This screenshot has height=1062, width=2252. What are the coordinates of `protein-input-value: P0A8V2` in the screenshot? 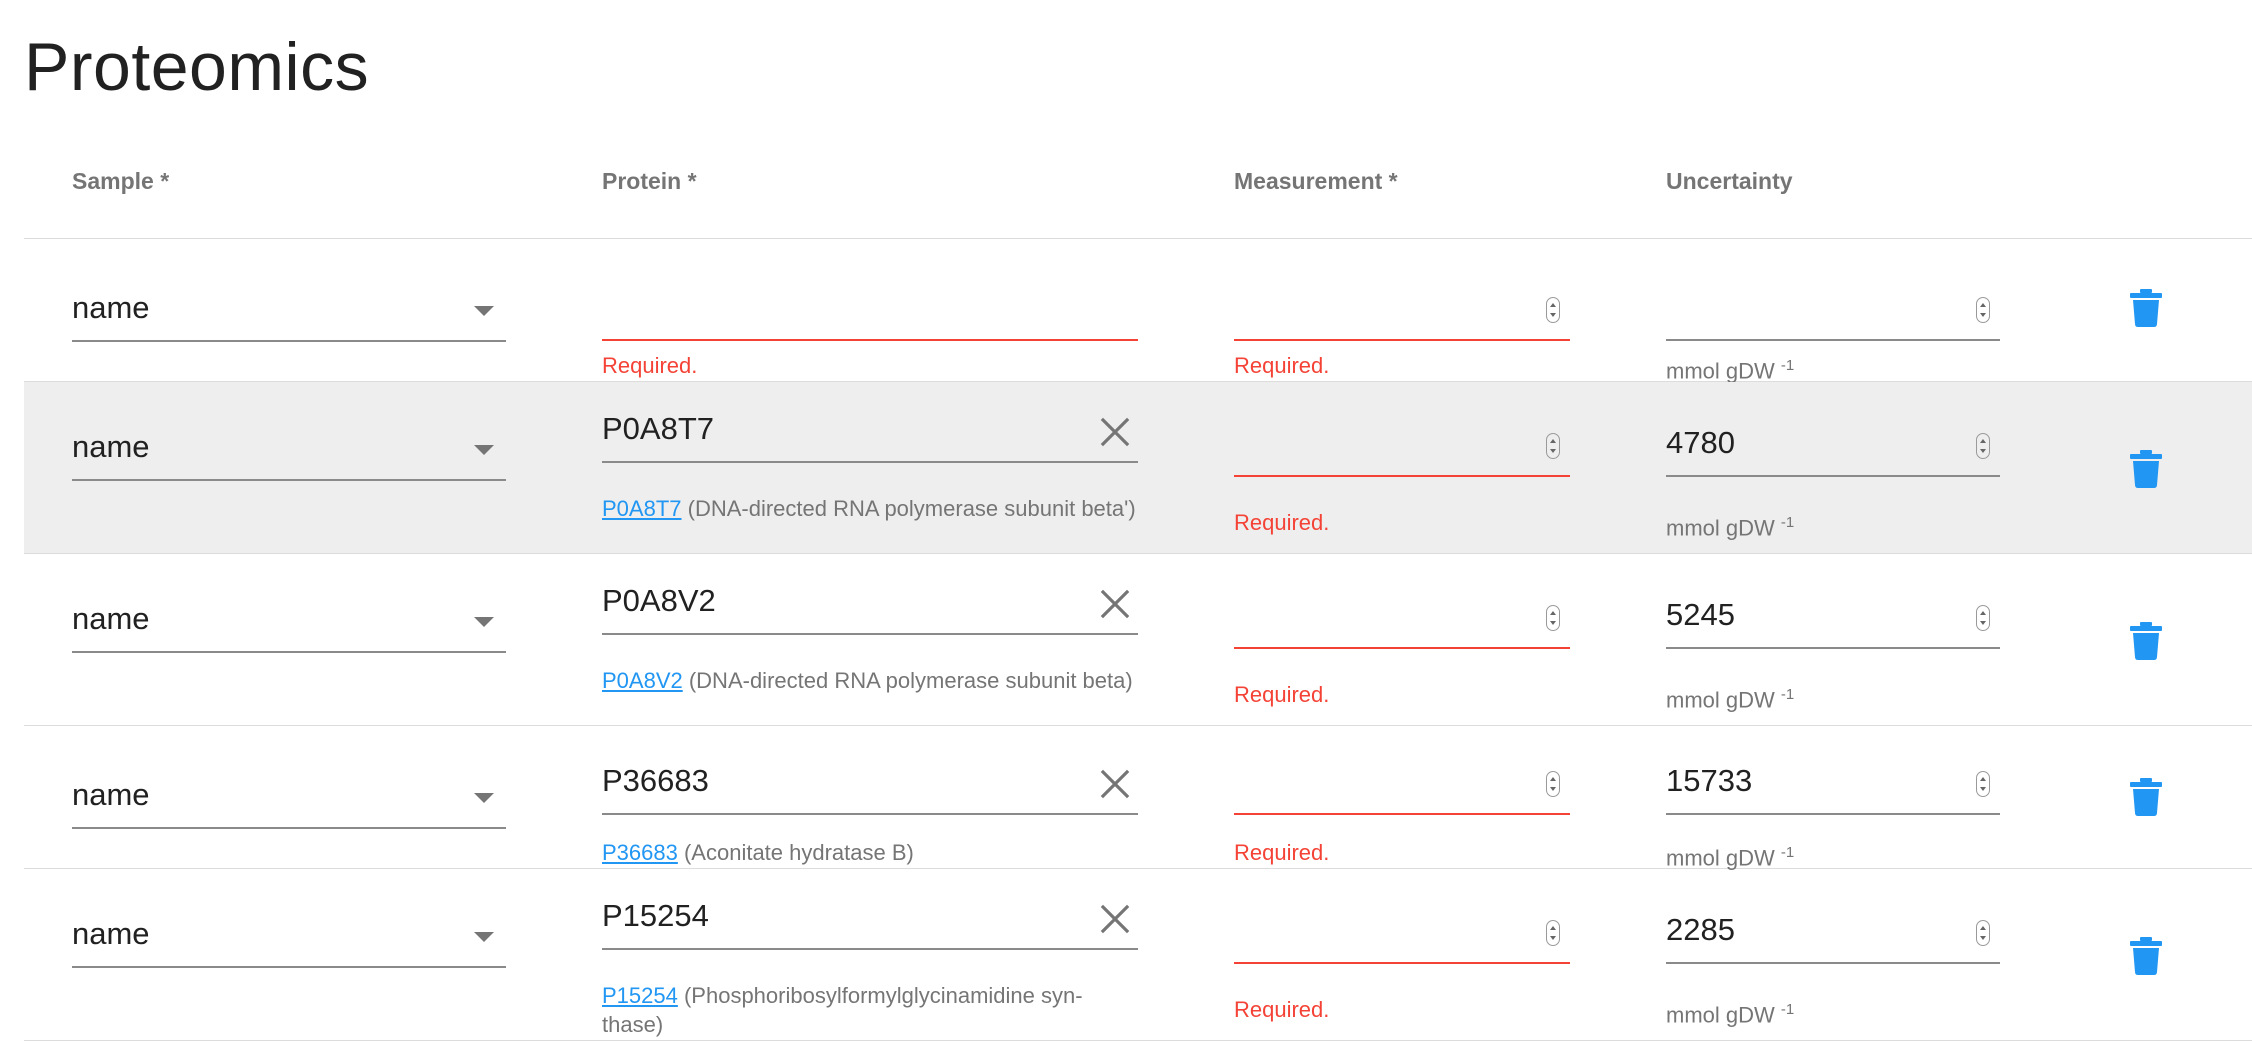 It's located at (659, 600).